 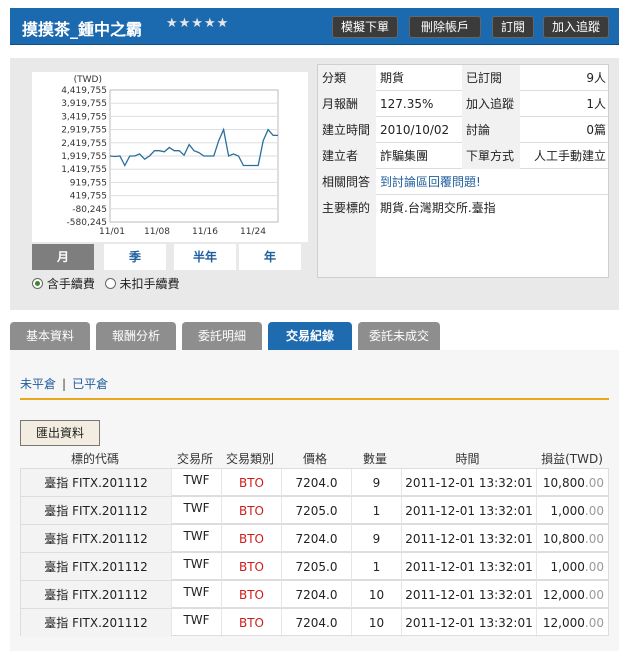 I want to click on col-price: 價格, so click(x=314, y=459).